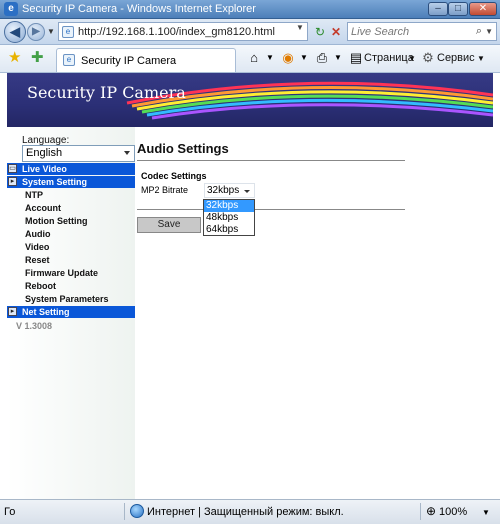  What do you see at coordinates (129, 61) in the screenshot?
I see `tab-label: Security IP Camera` at bounding box center [129, 61].